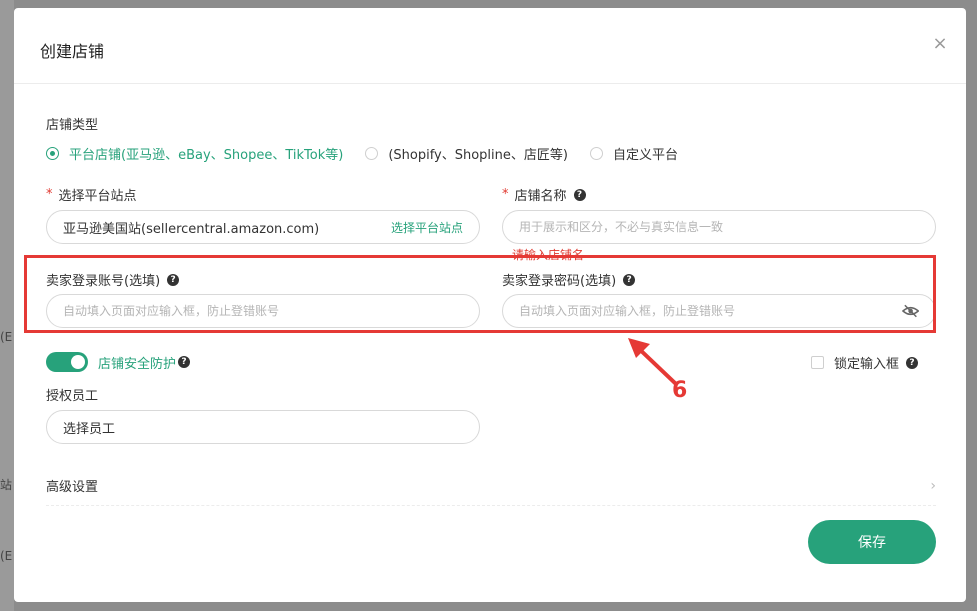 The width and height of the screenshot is (977, 611). Describe the element at coordinates (206, 155) in the screenshot. I see `radio-label: 平台店铺(亚马逊、eBay、Shopee、TikTok等)` at that location.